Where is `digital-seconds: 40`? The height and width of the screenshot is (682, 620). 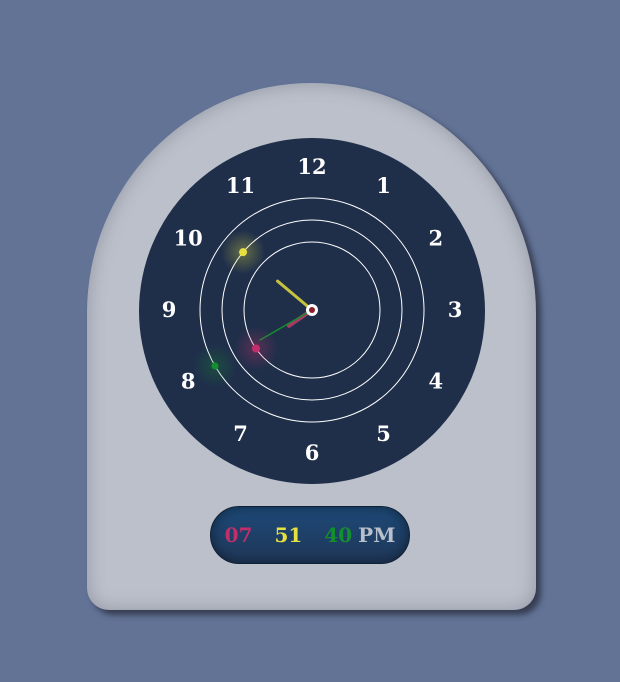 digital-seconds: 40 is located at coordinates (338, 535).